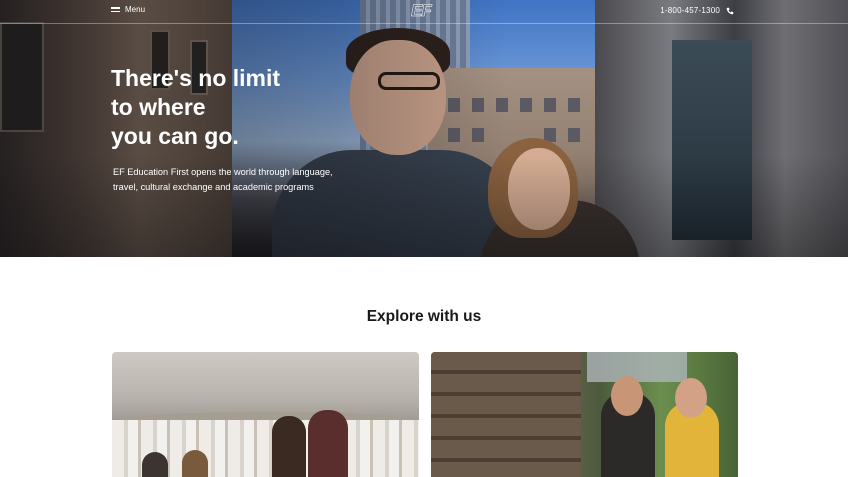 The width and height of the screenshot is (848, 477). I want to click on hero-headline-line: There's no limit, so click(196, 78).